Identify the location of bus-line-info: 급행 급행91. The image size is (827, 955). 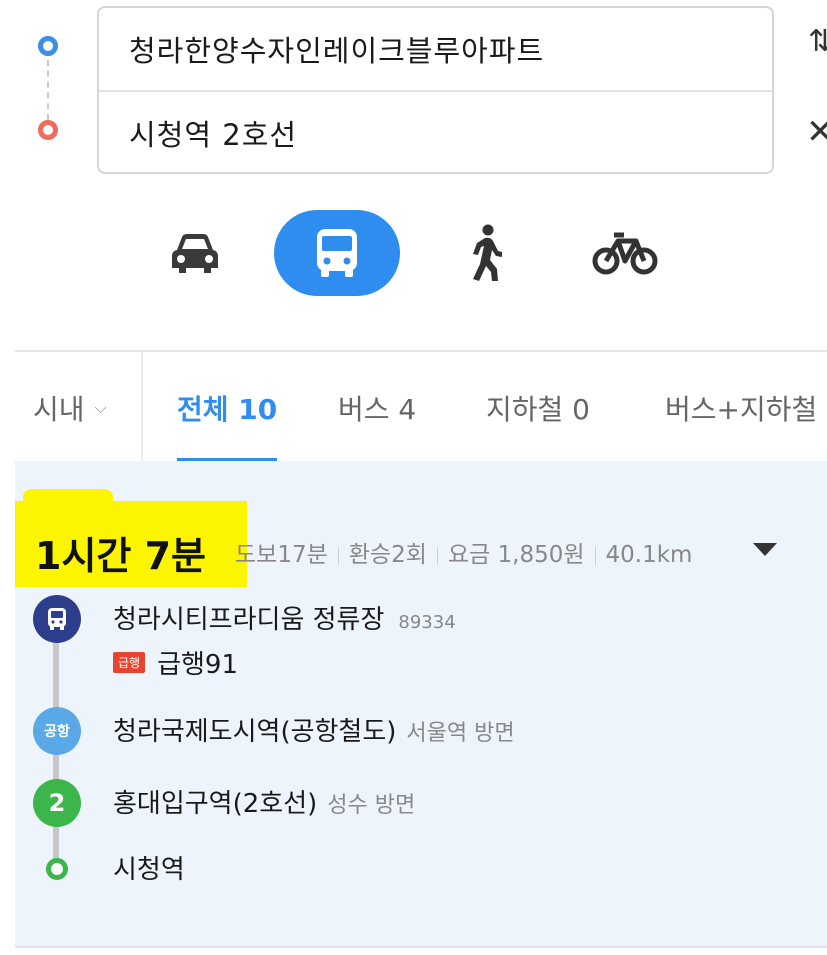
(175, 662).